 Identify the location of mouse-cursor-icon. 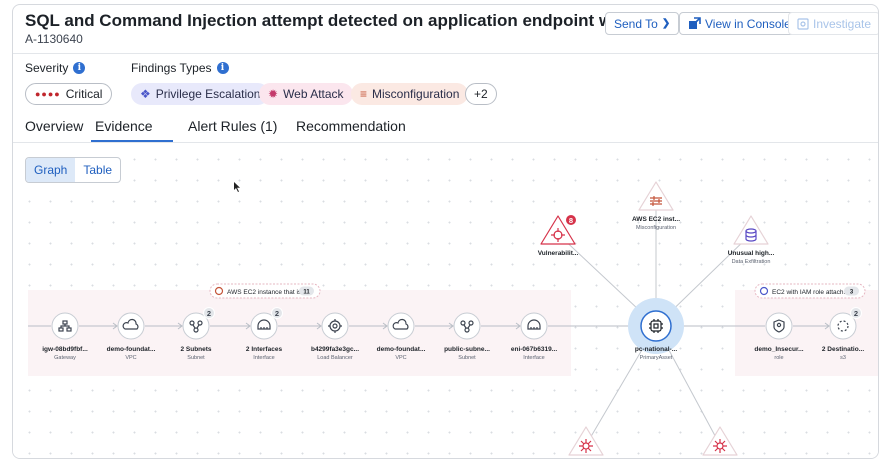
(237, 187).